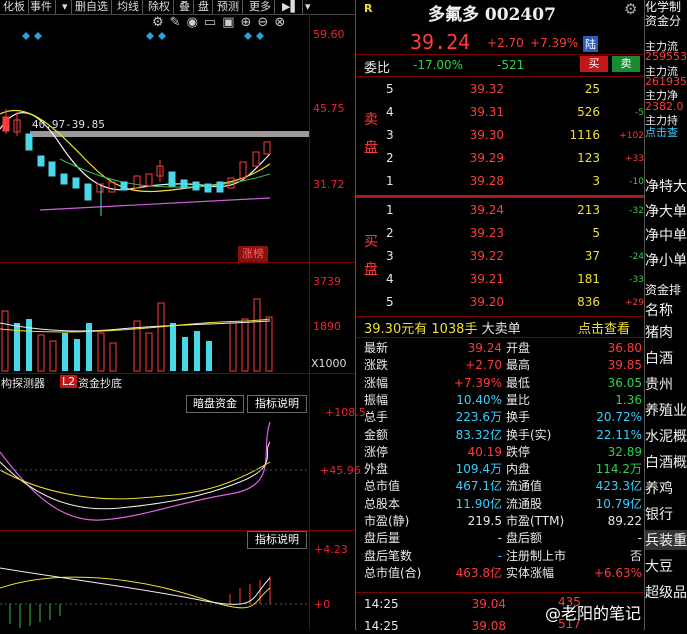 This screenshot has width=687, height=634. What do you see at coordinates (666, 488) in the screenshot?
I see `sector-item: 养鸡` at bounding box center [666, 488].